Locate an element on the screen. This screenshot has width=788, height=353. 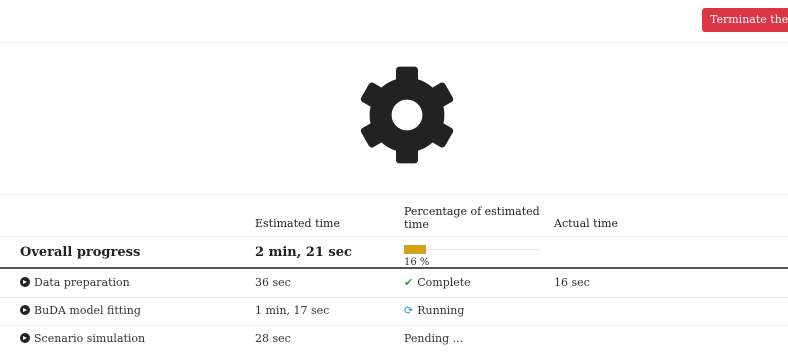
overall-estimated-time: 2 min, 21 sec is located at coordinates (303, 252).